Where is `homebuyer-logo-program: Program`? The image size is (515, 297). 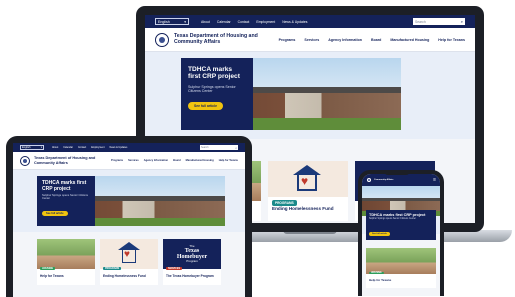 homebuyer-logo-program: Program is located at coordinates (192, 261).